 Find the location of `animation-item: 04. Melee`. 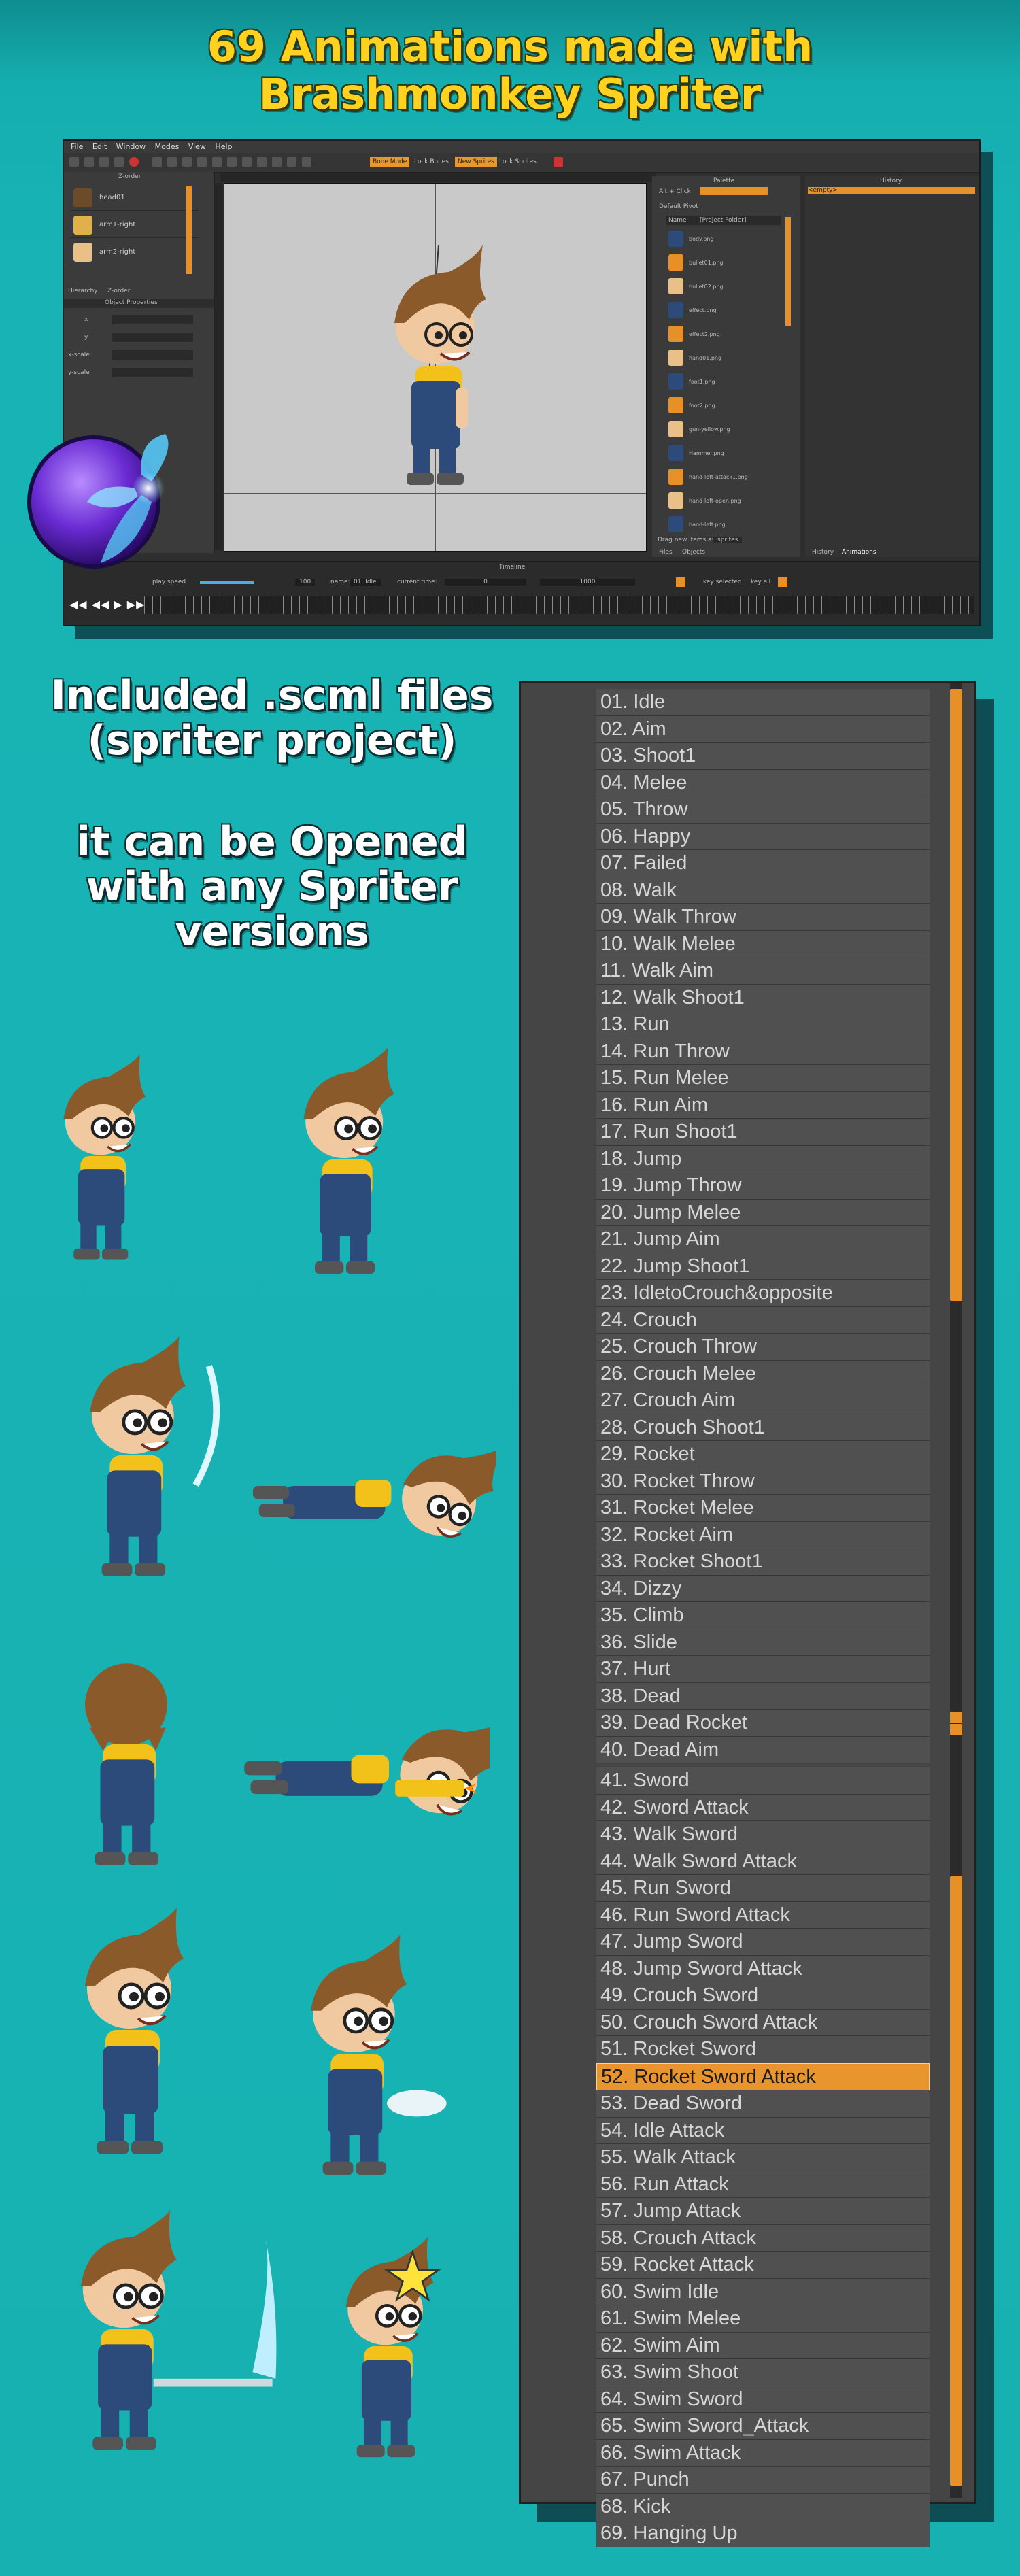

animation-item: 04. Melee is located at coordinates (763, 782).